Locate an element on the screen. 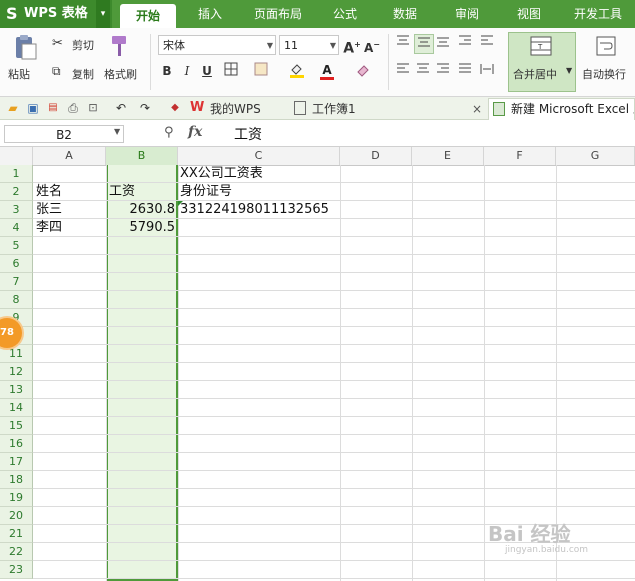  format-painter-icon is located at coordinates (121, 47).